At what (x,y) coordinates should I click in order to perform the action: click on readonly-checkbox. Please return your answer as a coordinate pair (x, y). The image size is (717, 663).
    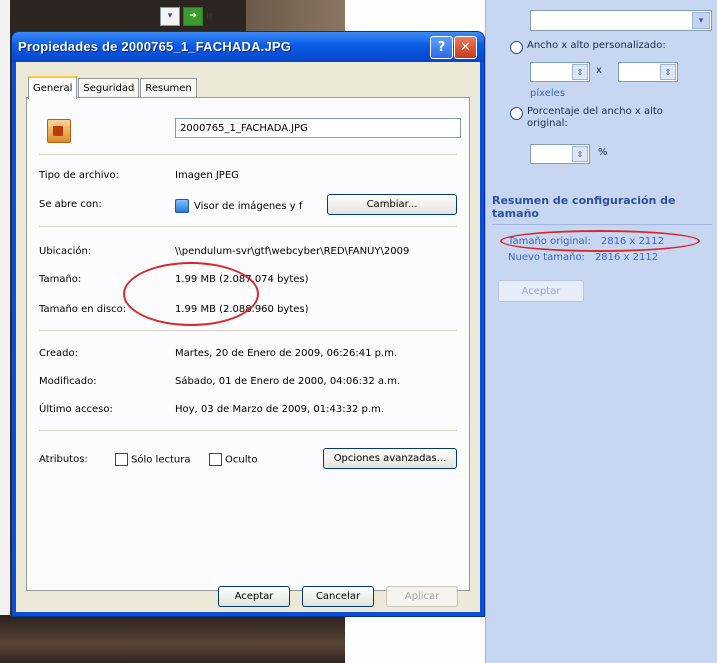
    Looking at the image, I should click on (121, 459).